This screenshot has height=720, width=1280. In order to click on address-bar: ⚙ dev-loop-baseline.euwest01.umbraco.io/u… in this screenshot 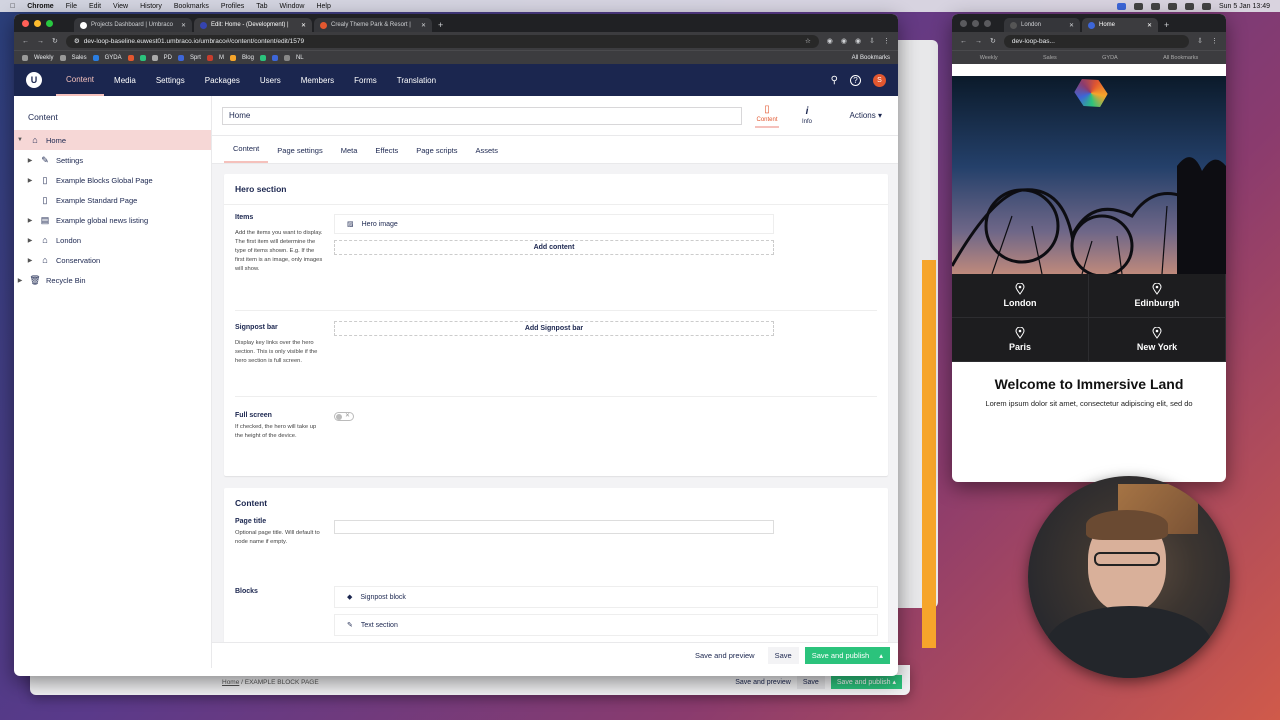, I will do `click(442, 41)`.